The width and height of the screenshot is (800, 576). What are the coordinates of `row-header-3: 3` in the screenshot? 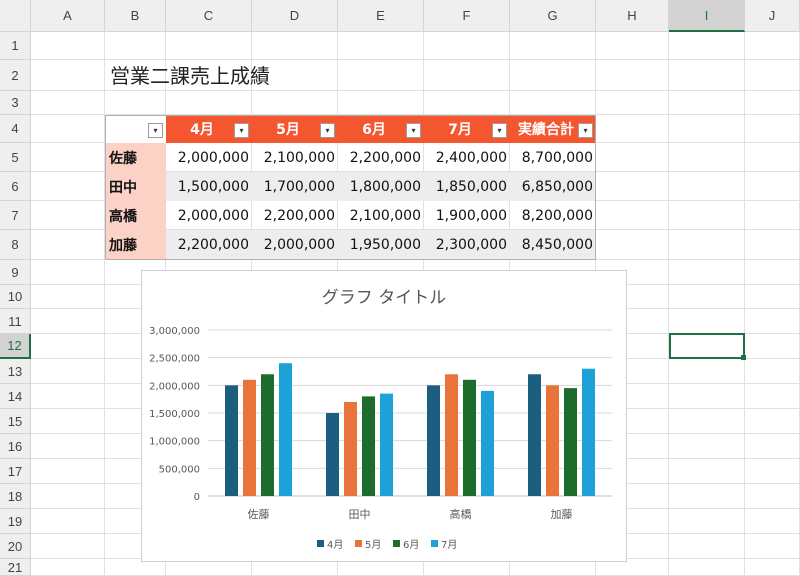 It's located at (15, 103).